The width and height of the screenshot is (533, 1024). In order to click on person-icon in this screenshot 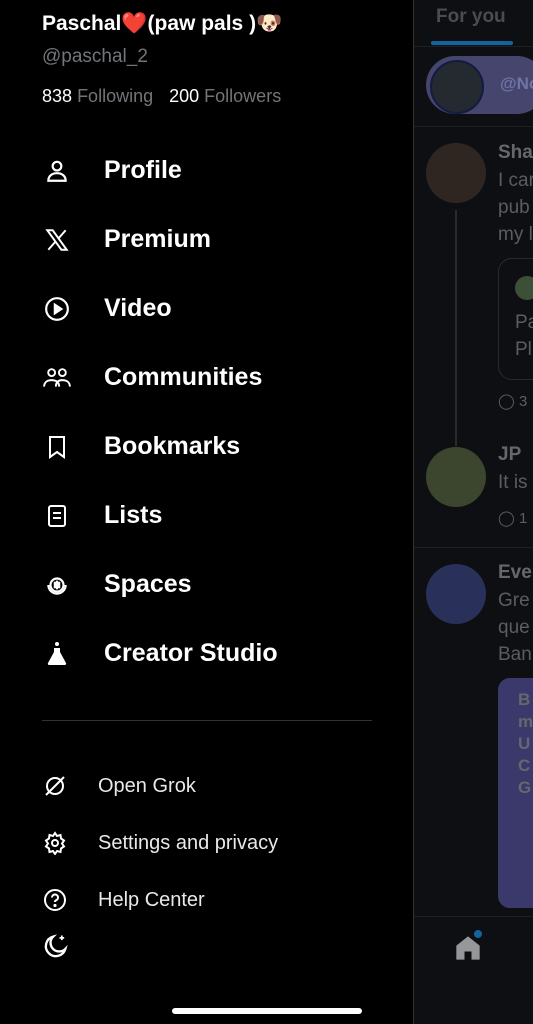, I will do `click(57, 171)`.